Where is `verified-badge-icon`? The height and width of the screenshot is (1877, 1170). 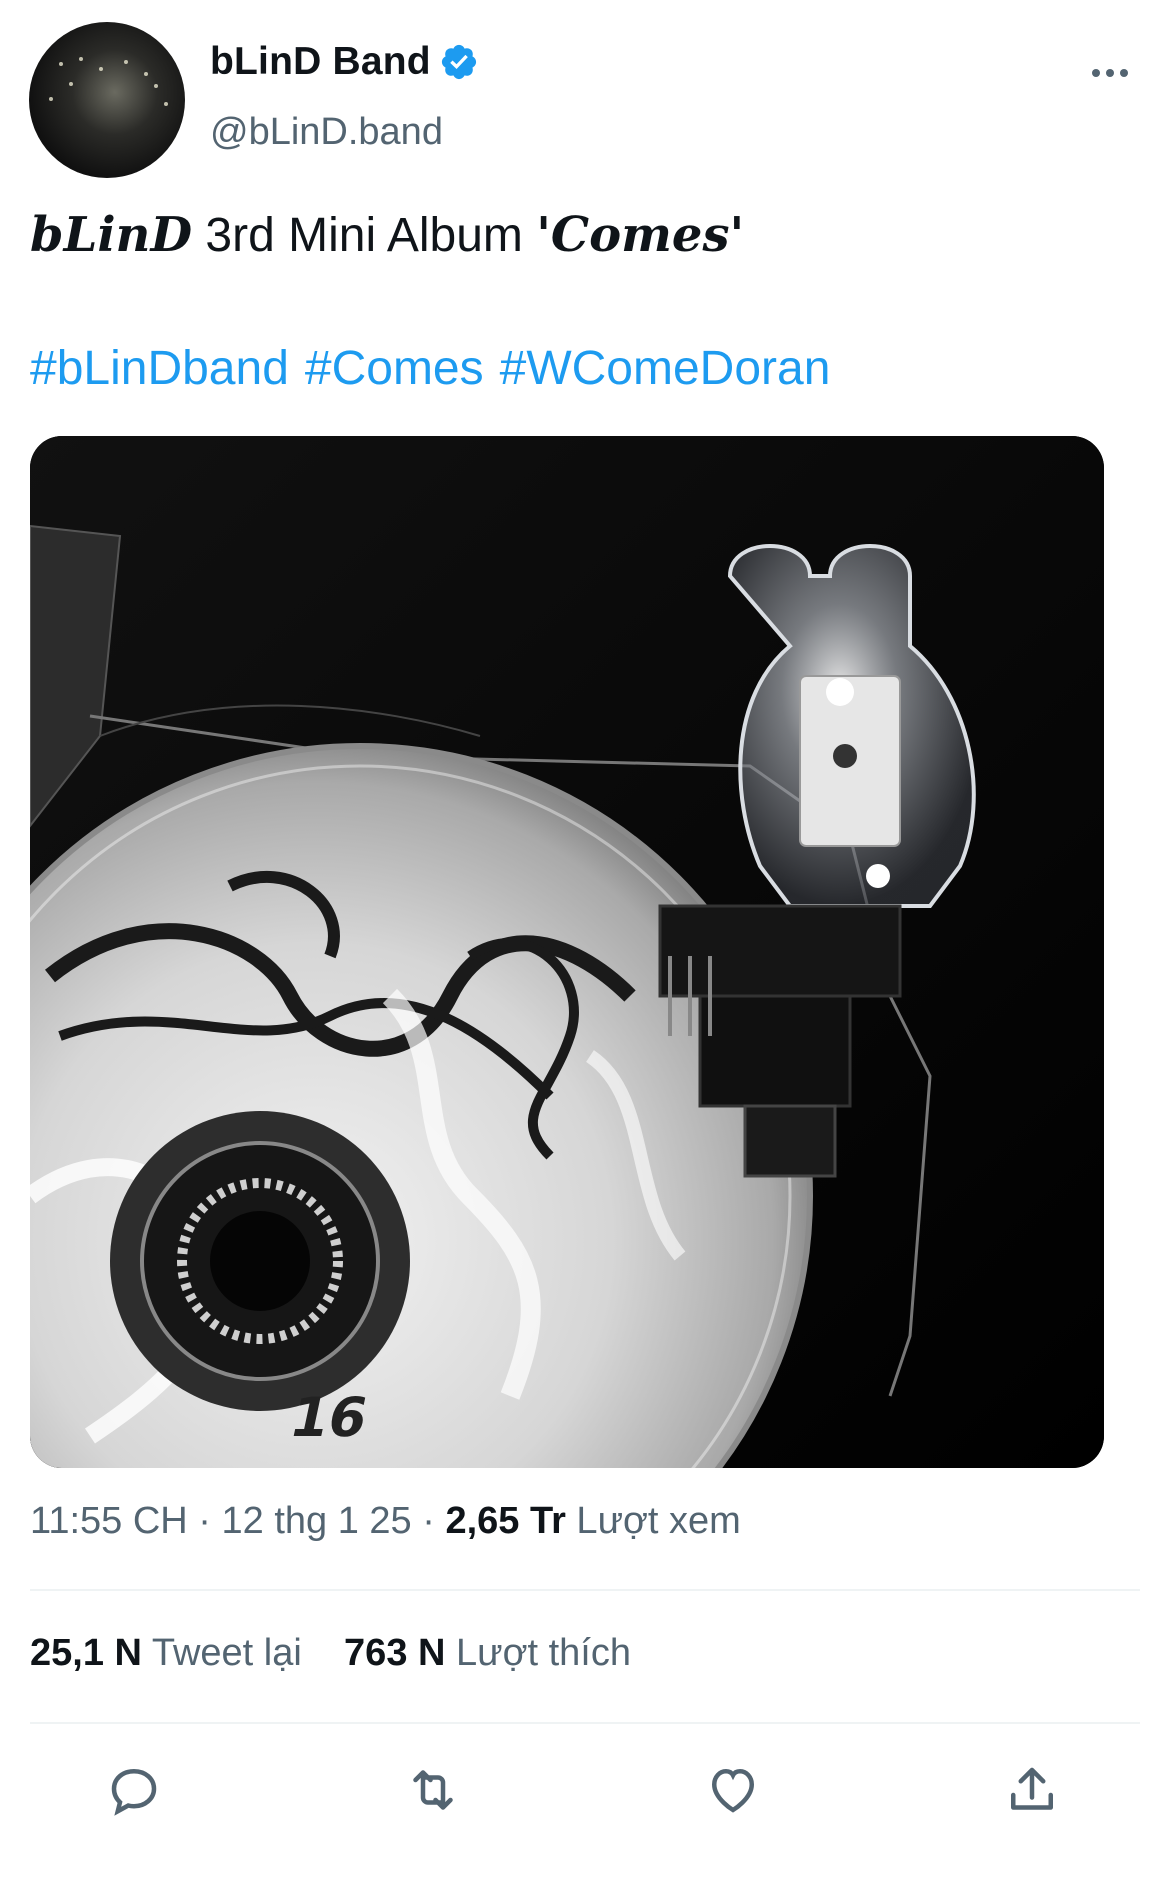 verified-badge-icon is located at coordinates (458, 62).